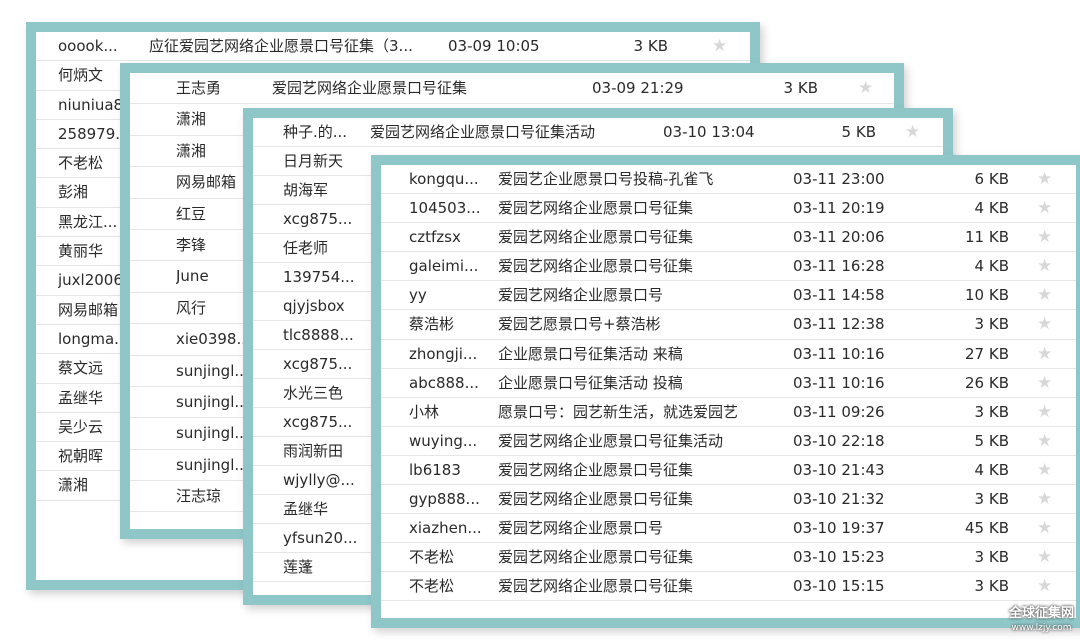 The image size is (1080, 640). Describe the element at coordinates (313, 451) in the screenshot. I see `sender: 雨润新田` at that location.